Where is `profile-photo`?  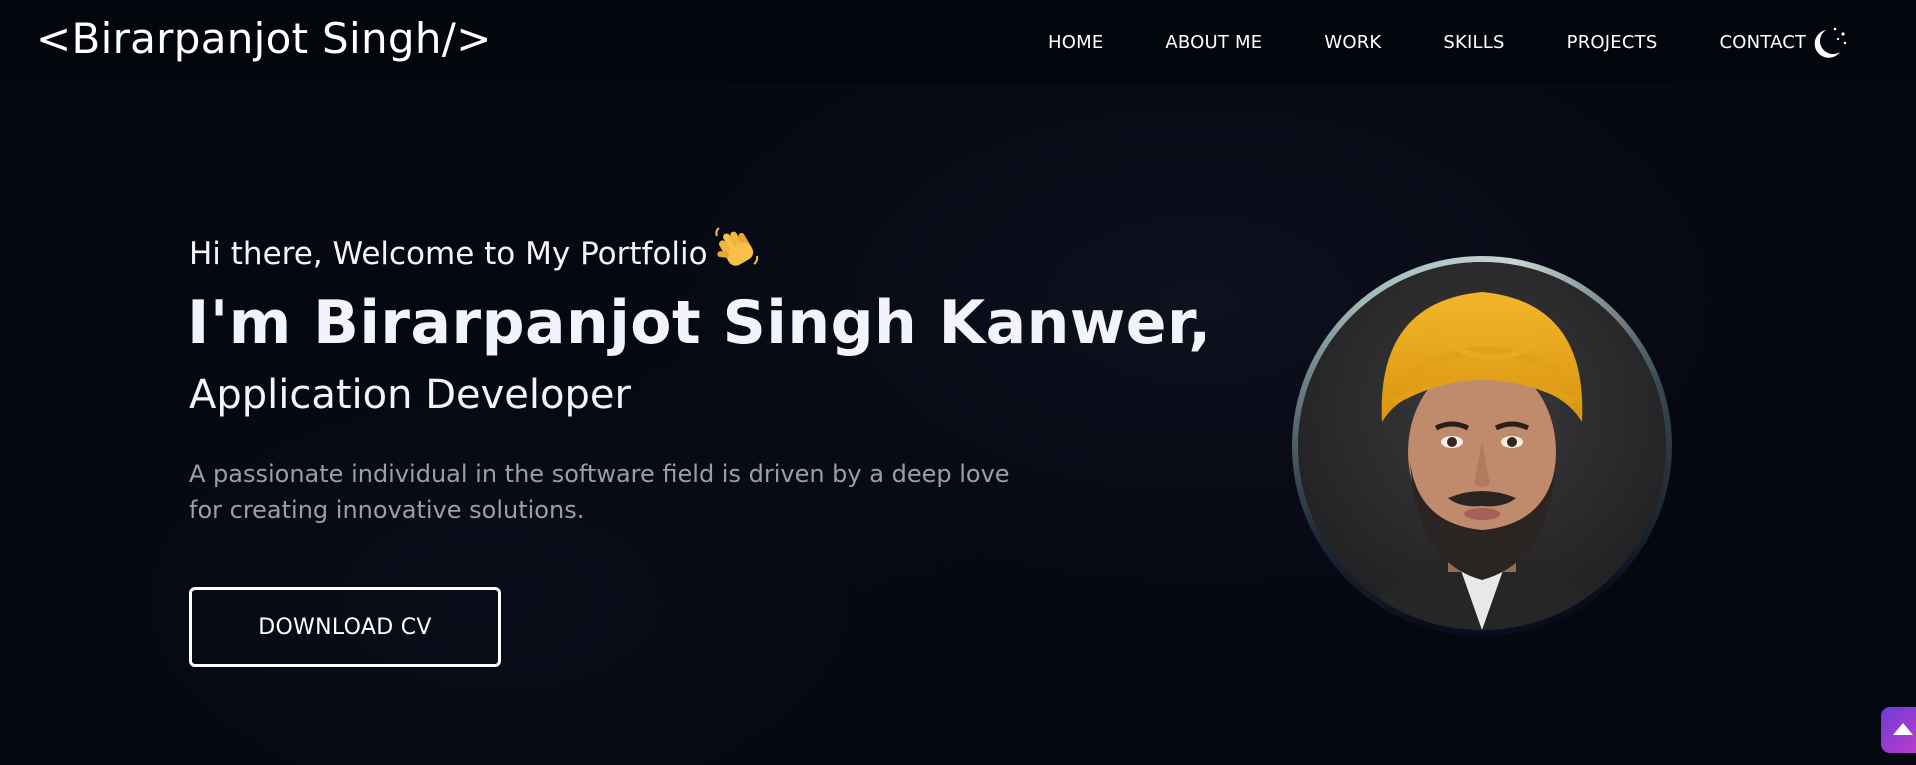 profile-photo is located at coordinates (1482, 446).